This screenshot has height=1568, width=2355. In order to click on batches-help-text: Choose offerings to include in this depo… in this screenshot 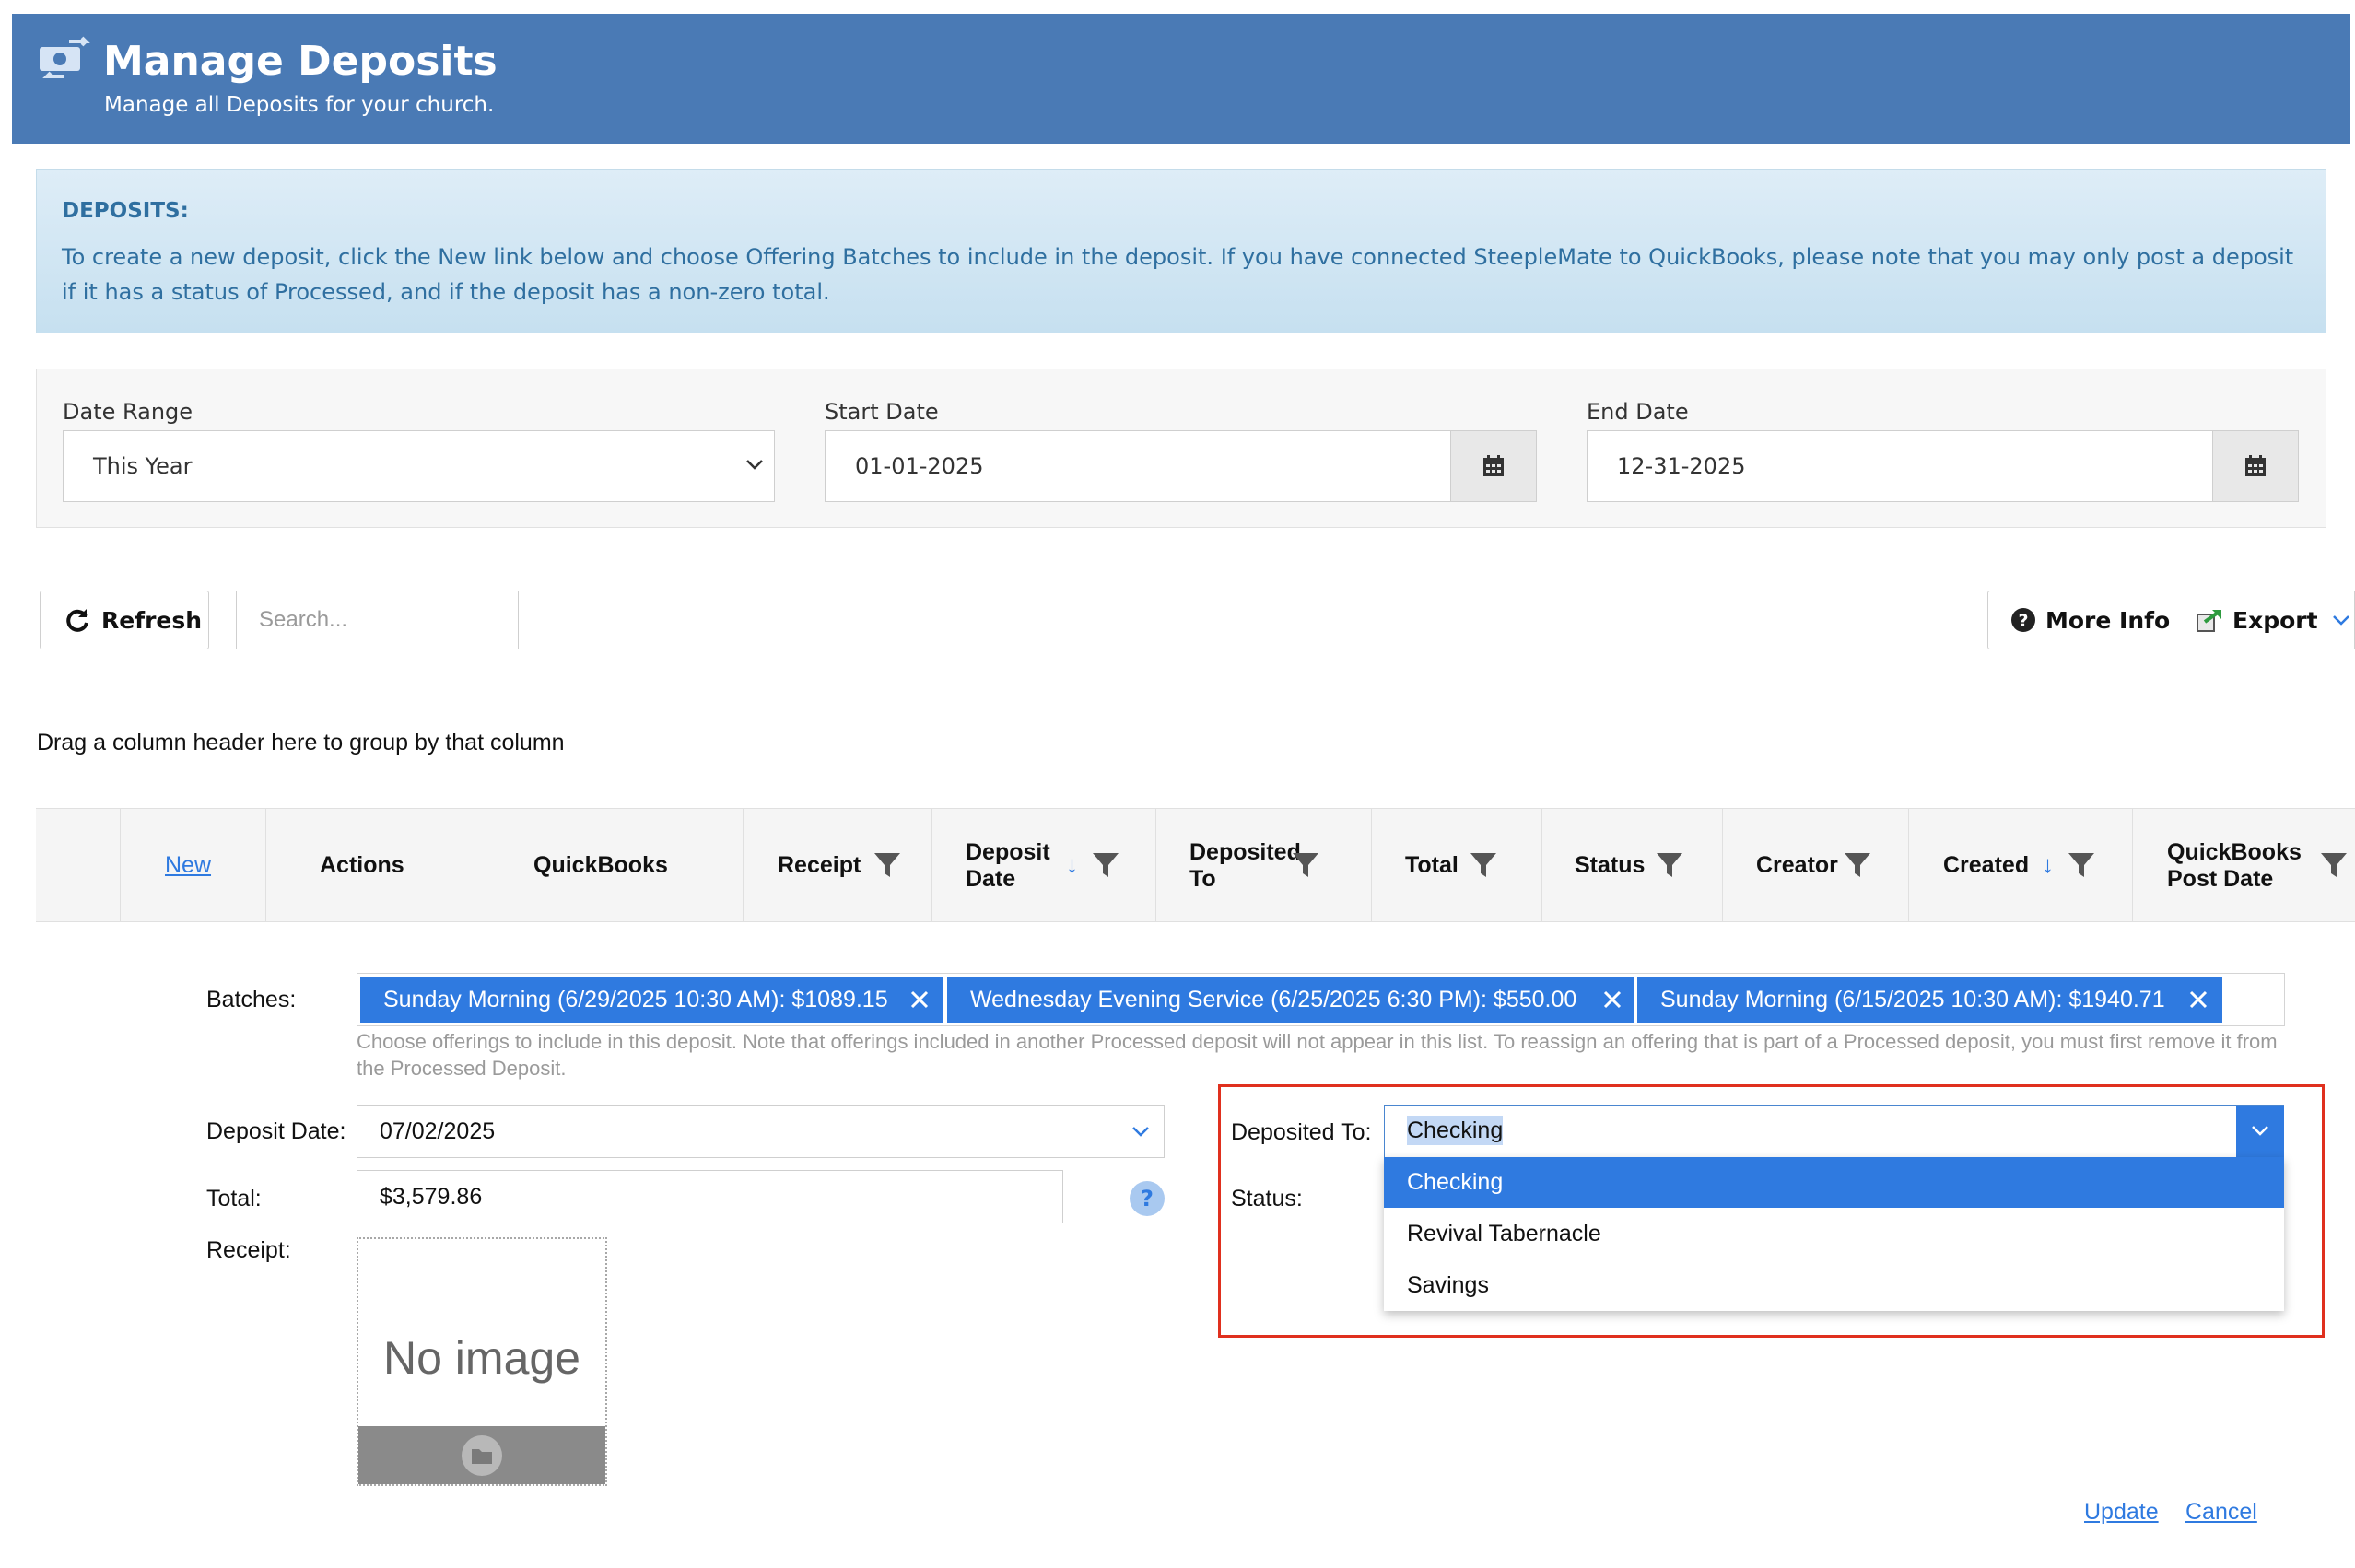, I will do `click(1317, 1055)`.